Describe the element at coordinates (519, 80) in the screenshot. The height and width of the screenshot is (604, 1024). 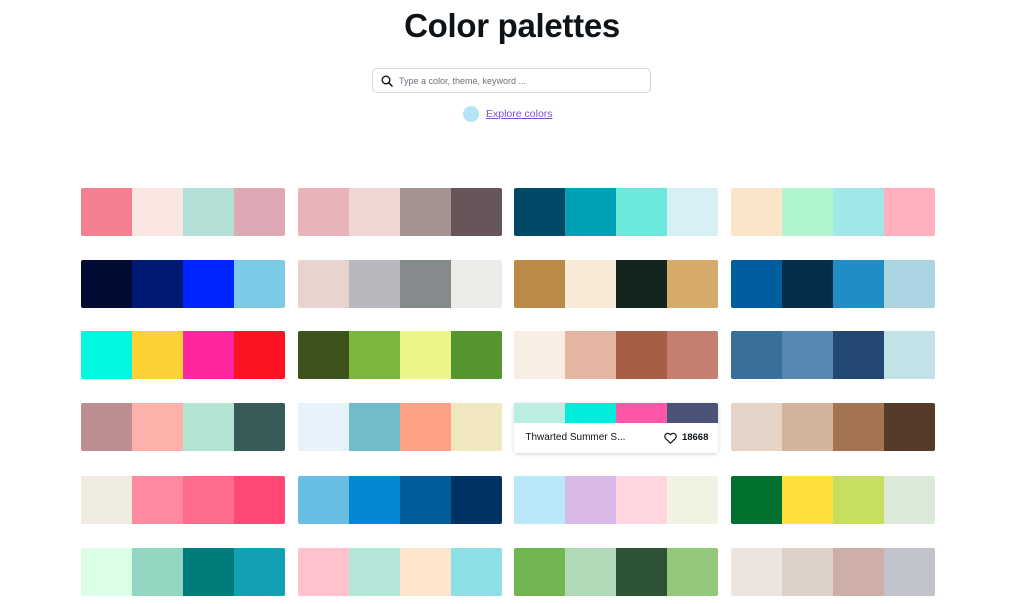
I see `search-input` at that location.